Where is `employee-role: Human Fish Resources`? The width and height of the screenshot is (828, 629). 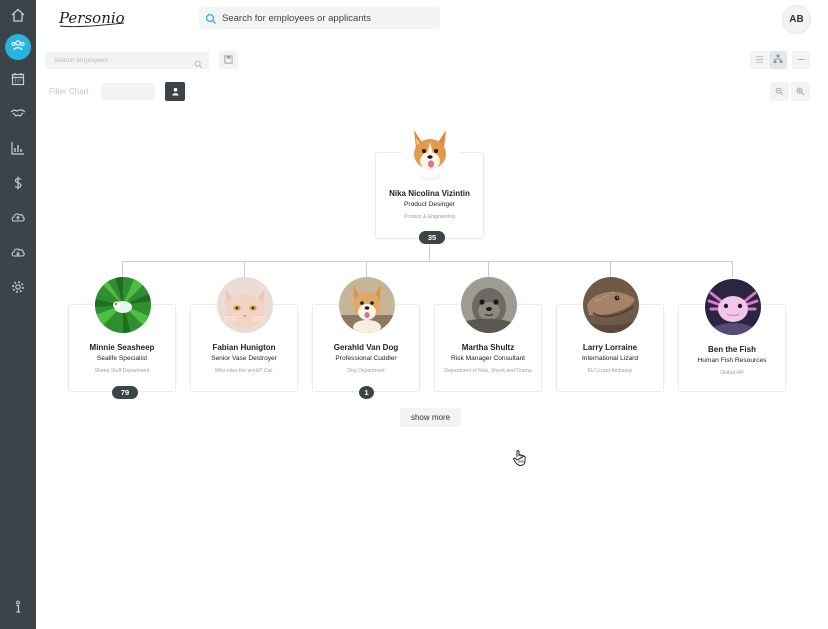 employee-role: Human Fish Resources is located at coordinates (732, 360).